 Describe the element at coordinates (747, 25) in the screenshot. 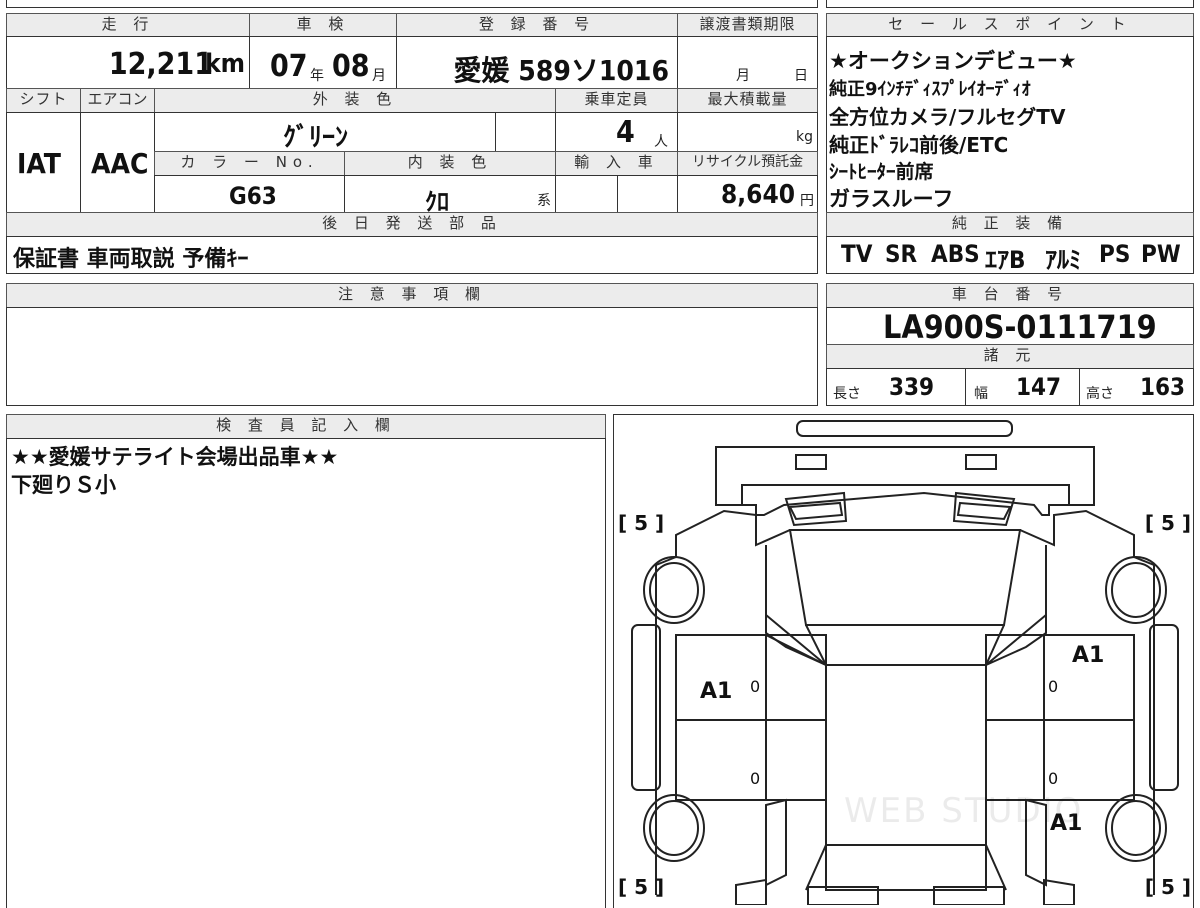

I see `transfer-deadline-header: 譲渡書類期限` at that location.